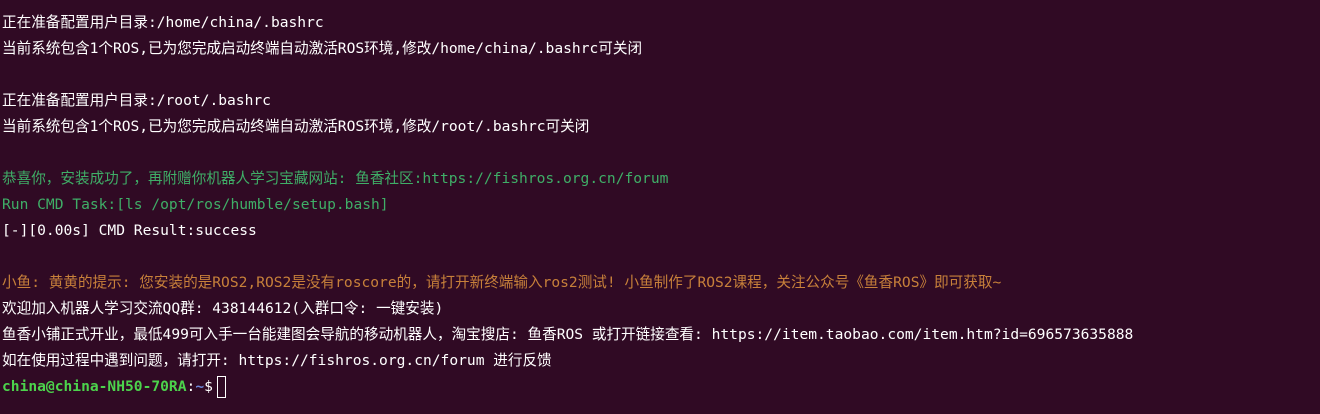 This screenshot has width=1320, height=414. Describe the element at coordinates (136, 100) in the screenshot. I see `output-line-config-root: 正在准备配置用户目录:/root/.bashrc` at that location.